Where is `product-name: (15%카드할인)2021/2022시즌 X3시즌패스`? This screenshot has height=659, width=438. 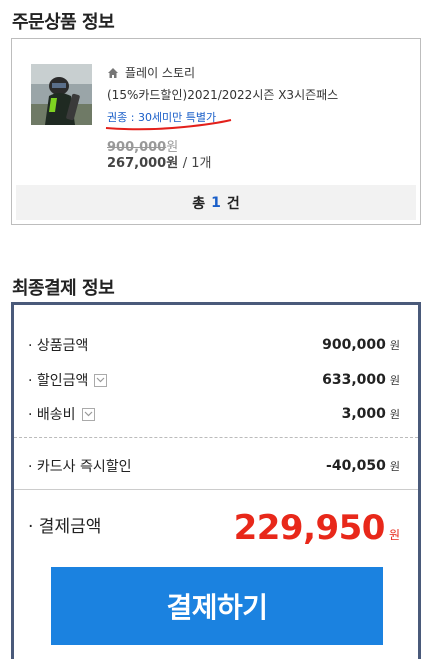 product-name: (15%카드할인)2021/2022시즌 X3시즌패스 is located at coordinates (222, 94).